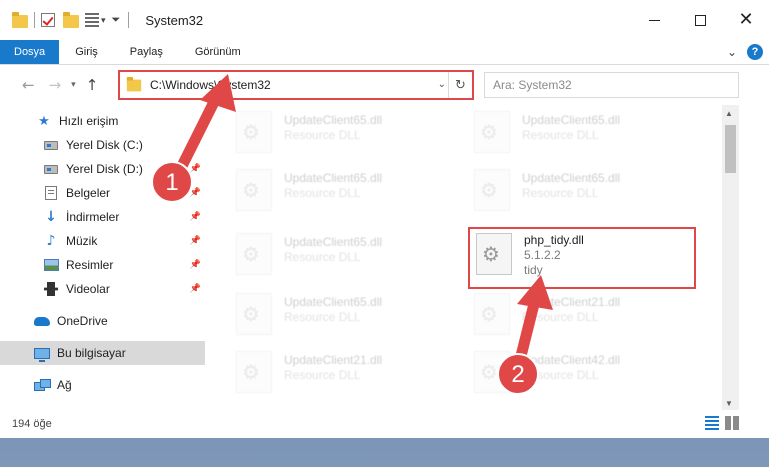 The image size is (769, 467). What do you see at coordinates (582, 258) in the screenshot?
I see `highlight-box` at bounding box center [582, 258].